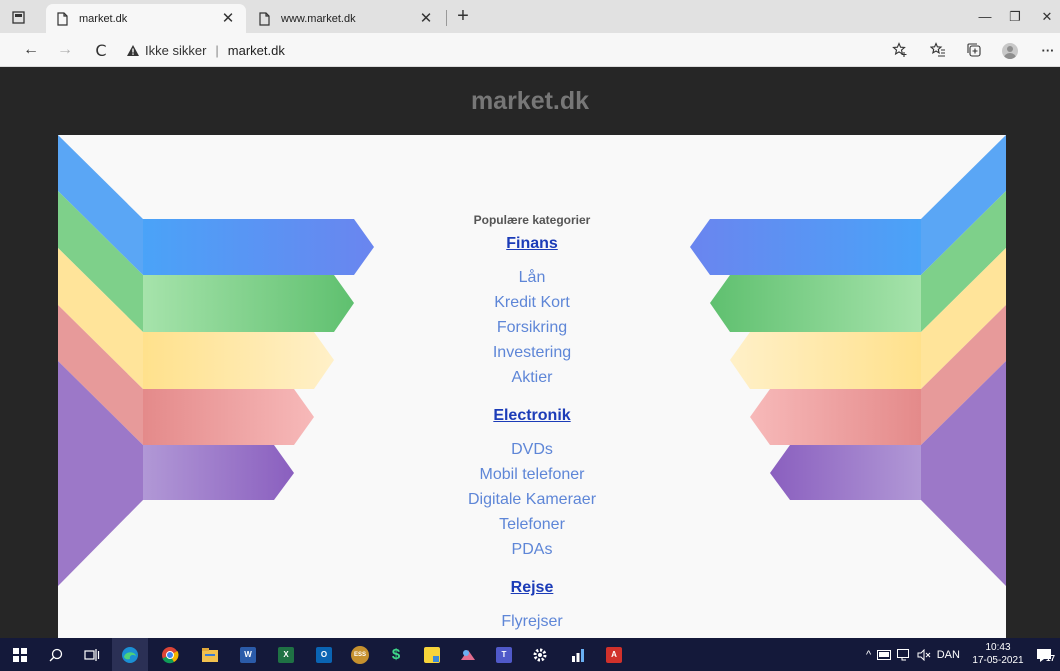 The image size is (1060, 671). What do you see at coordinates (868, 655) in the screenshot?
I see `tray-chevron-icon: ^` at bounding box center [868, 655].